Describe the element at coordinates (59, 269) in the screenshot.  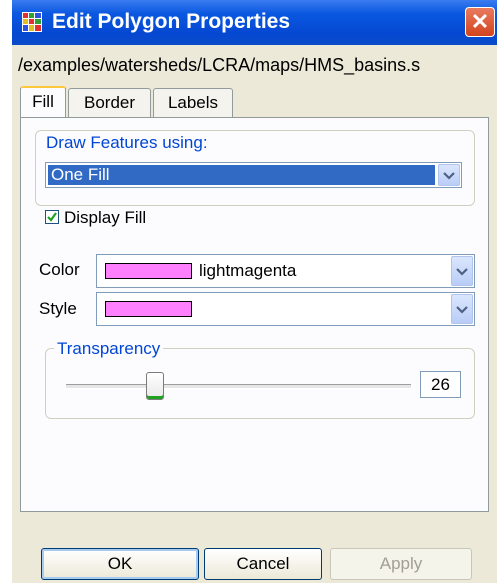
I see `color-label: Color` at that location.